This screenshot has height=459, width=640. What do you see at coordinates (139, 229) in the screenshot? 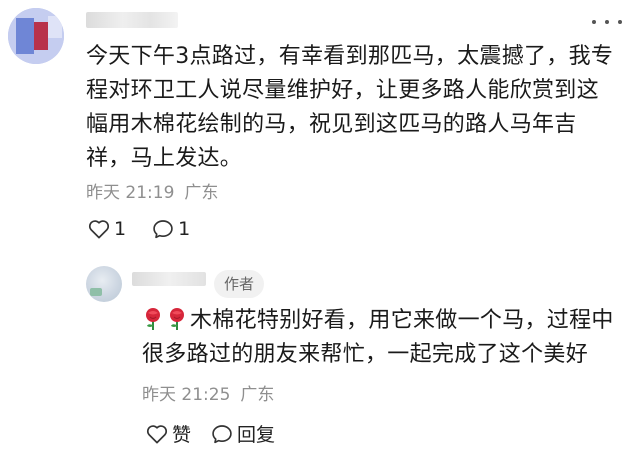
I see `comment-actions: 1 1` at bounding box center [139, 229].